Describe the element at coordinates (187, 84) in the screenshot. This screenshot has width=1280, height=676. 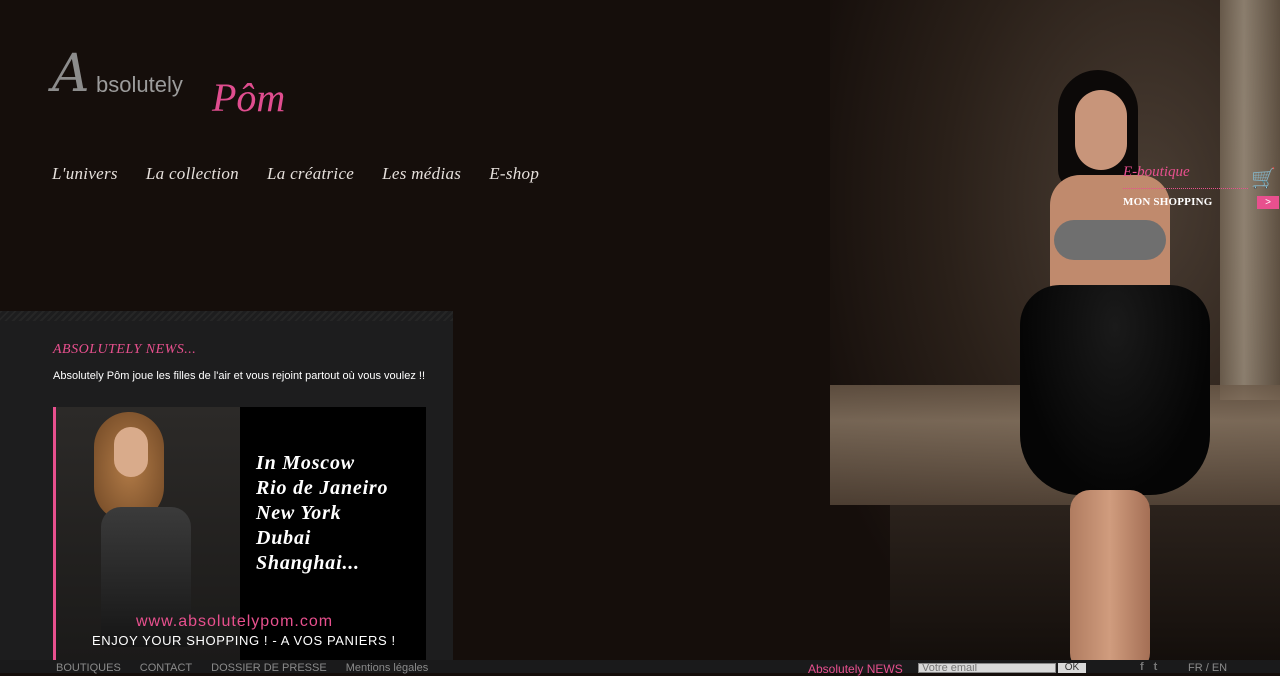
I see `brand-logo: A bsolutely Pôm` at that location.